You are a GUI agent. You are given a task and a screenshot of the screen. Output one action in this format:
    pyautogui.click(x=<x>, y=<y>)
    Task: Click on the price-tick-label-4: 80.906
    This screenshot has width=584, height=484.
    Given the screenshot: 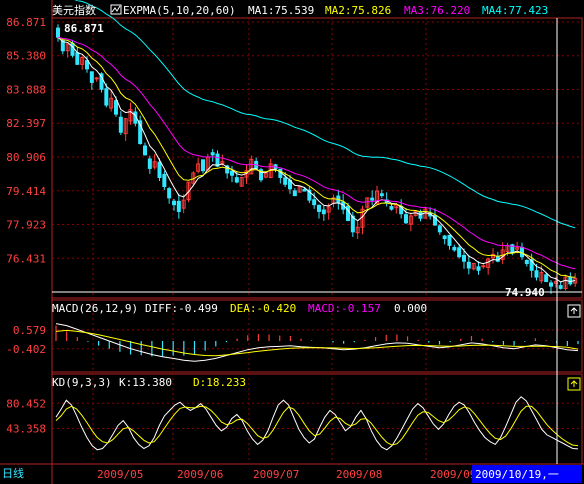 What is the action you would take?
    pyautogui.click(x=26, y=157)
    